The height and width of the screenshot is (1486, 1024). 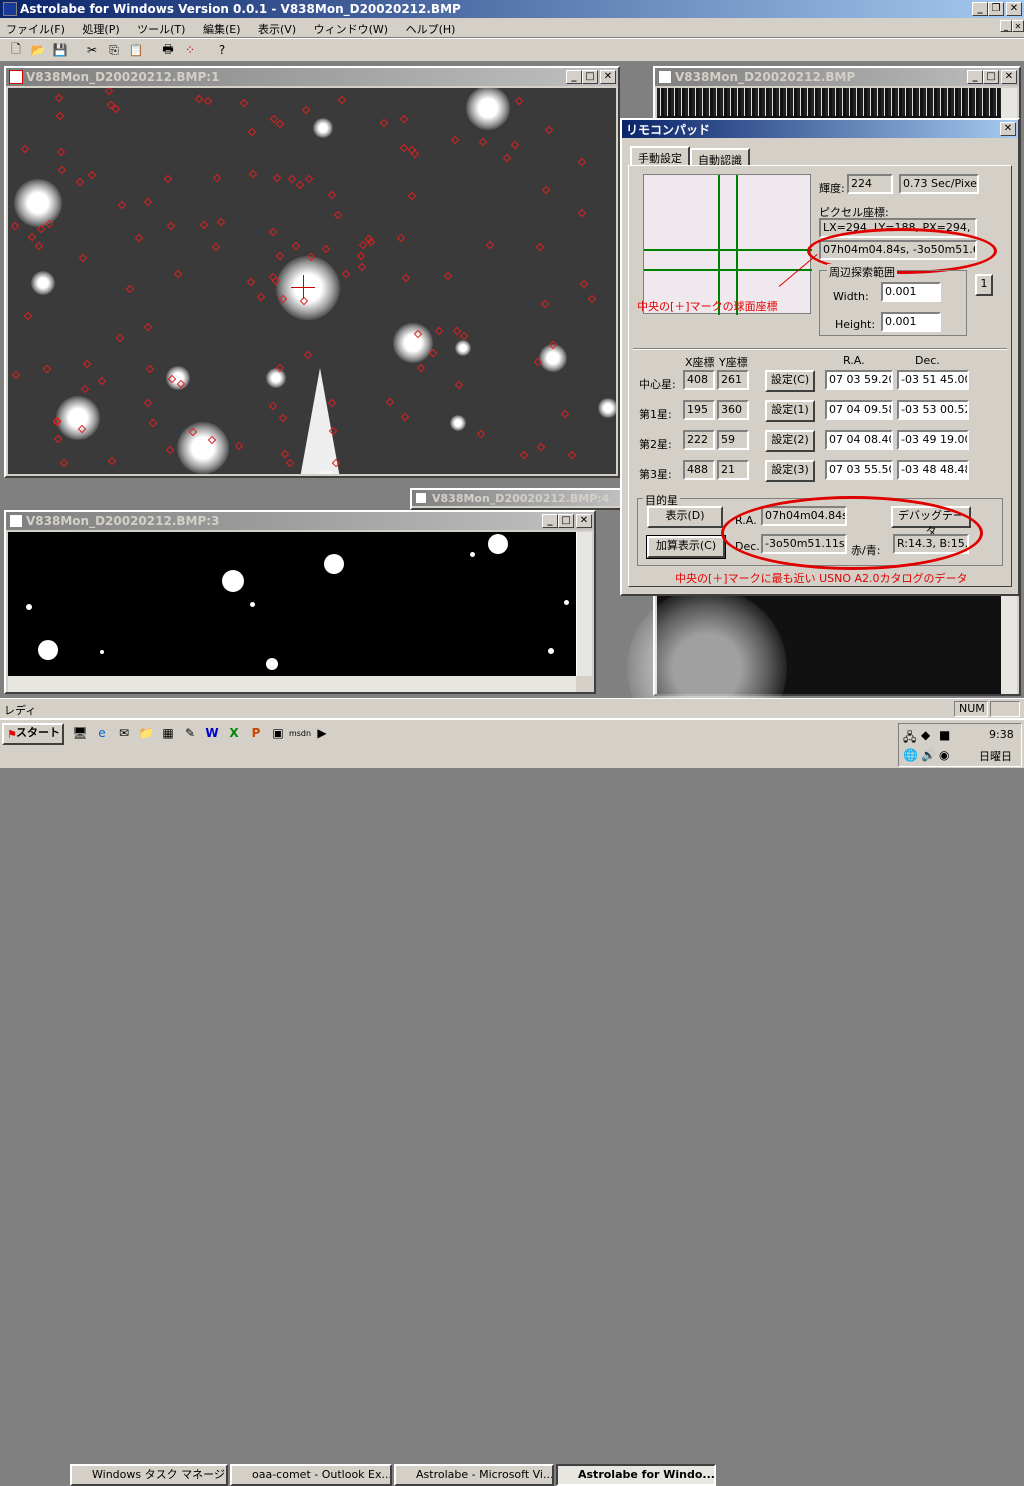 I want to click on media-icon: ▶, so click(x=322, y=733).